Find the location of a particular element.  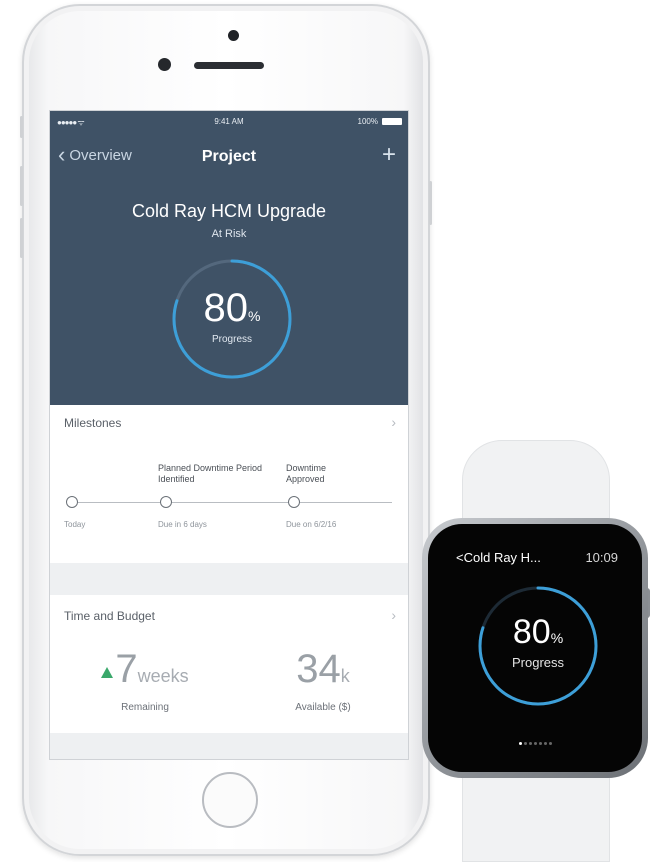

project-status: At Risk is located at coordinates (229, 234).